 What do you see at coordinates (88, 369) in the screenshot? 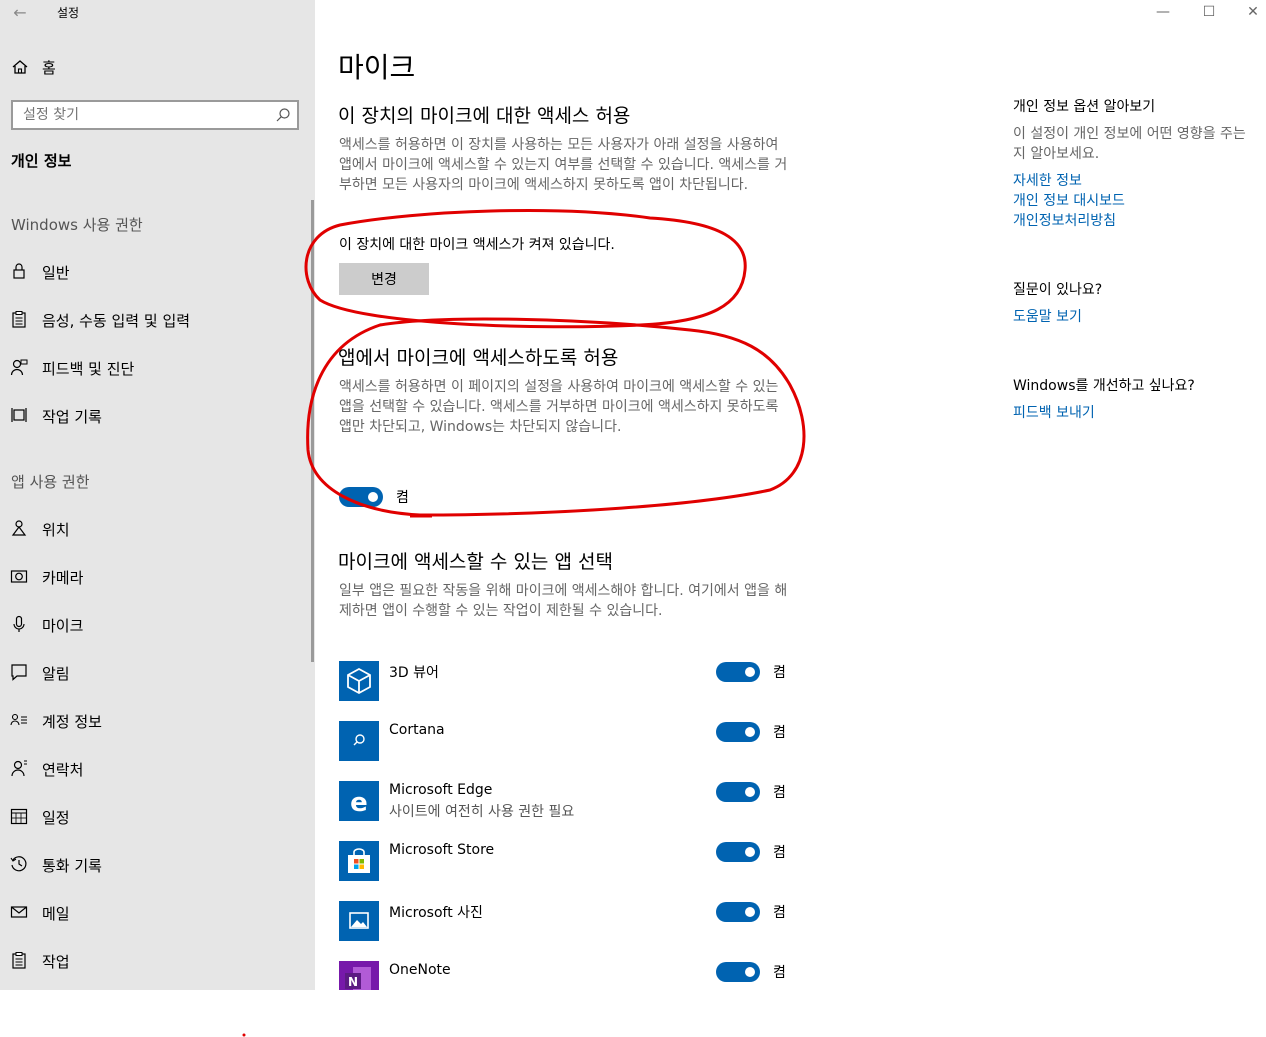
I see `sidebar-item-label: 피드백 및 진단` at bounding box center [88, 369].